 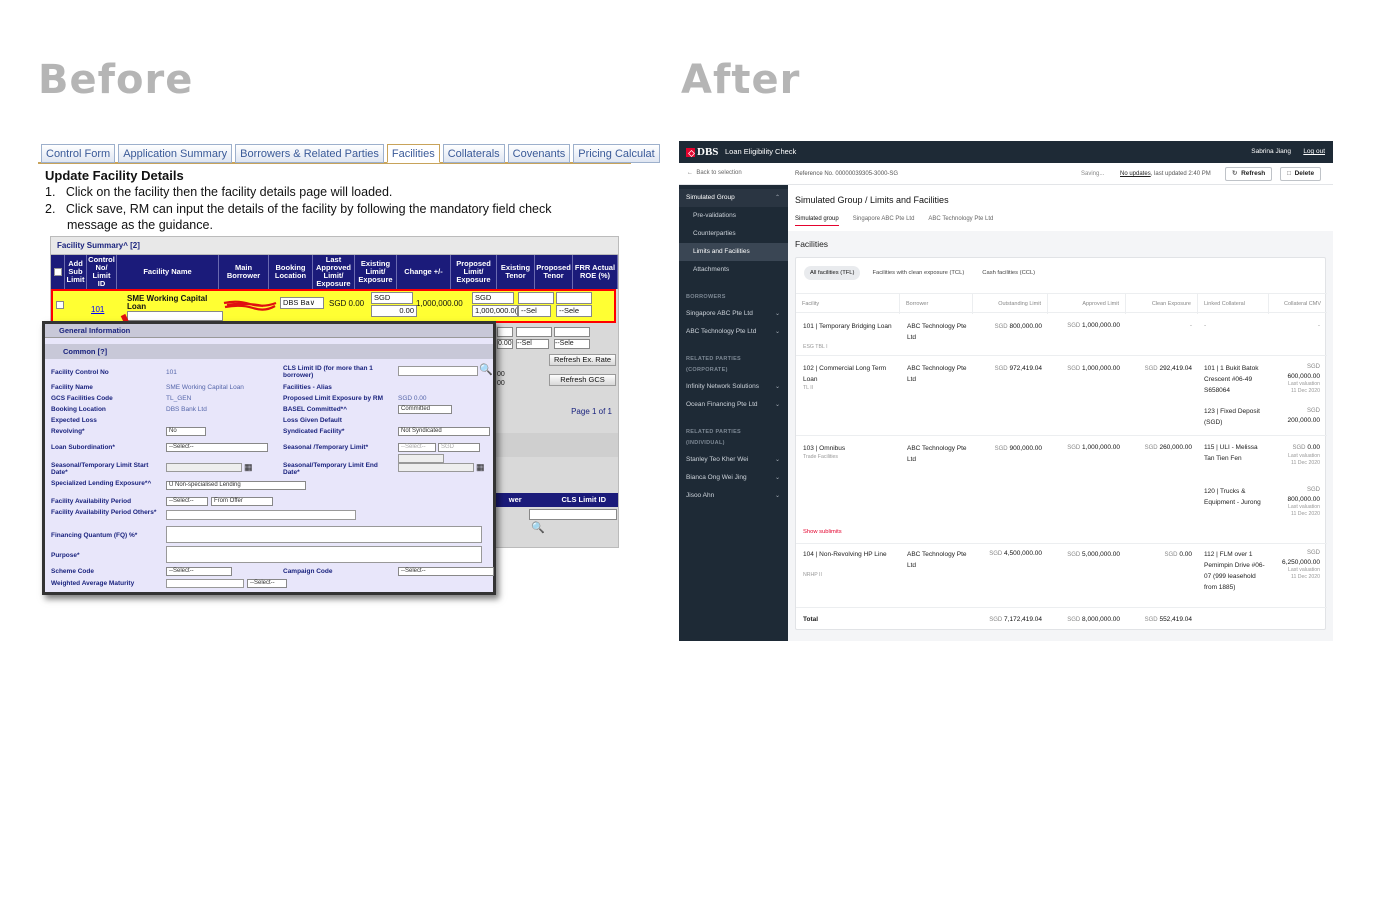 I want to click on chip-cash-facilities: Cash facilities (CCL), so click(x=1008, y=273).